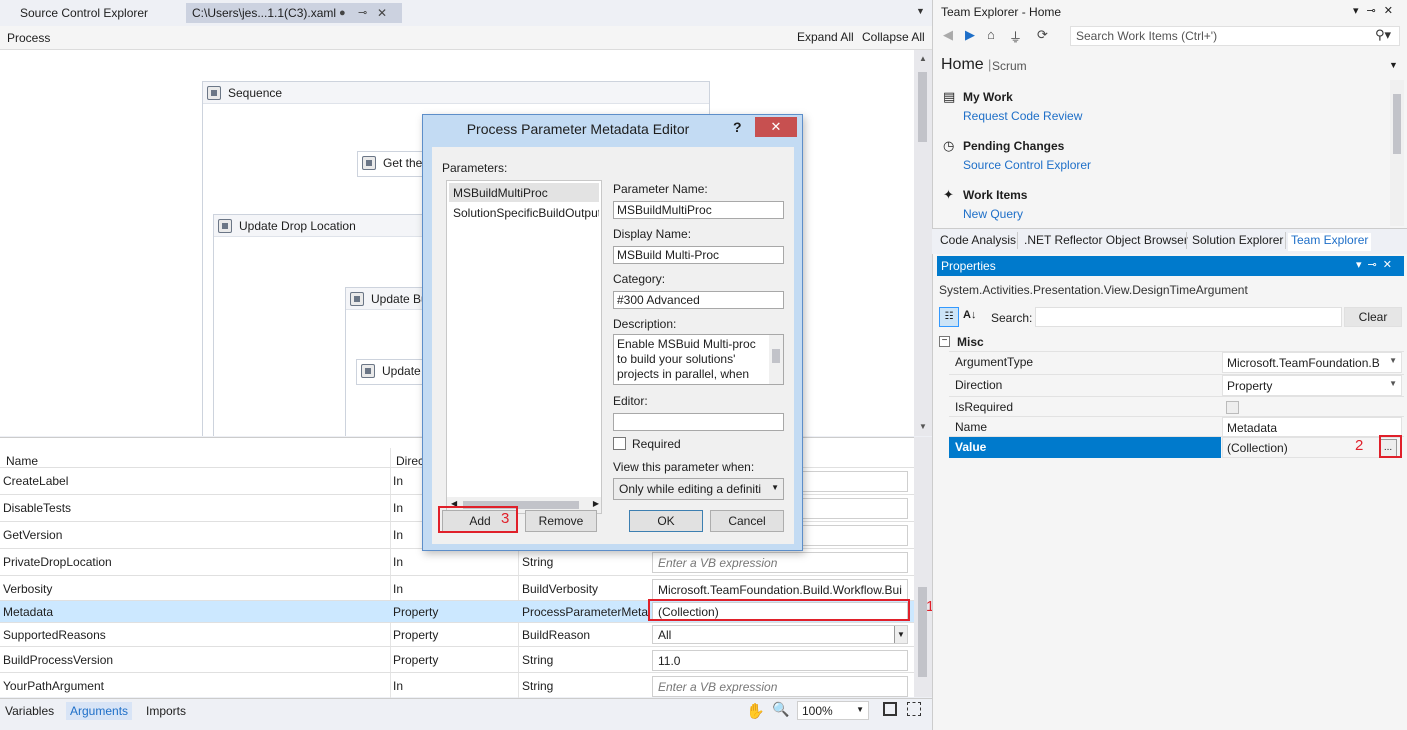 The height and width of the screenshot is (730, 1407). I want to click on refresh-icon: ⟳, so click(1042, 35).